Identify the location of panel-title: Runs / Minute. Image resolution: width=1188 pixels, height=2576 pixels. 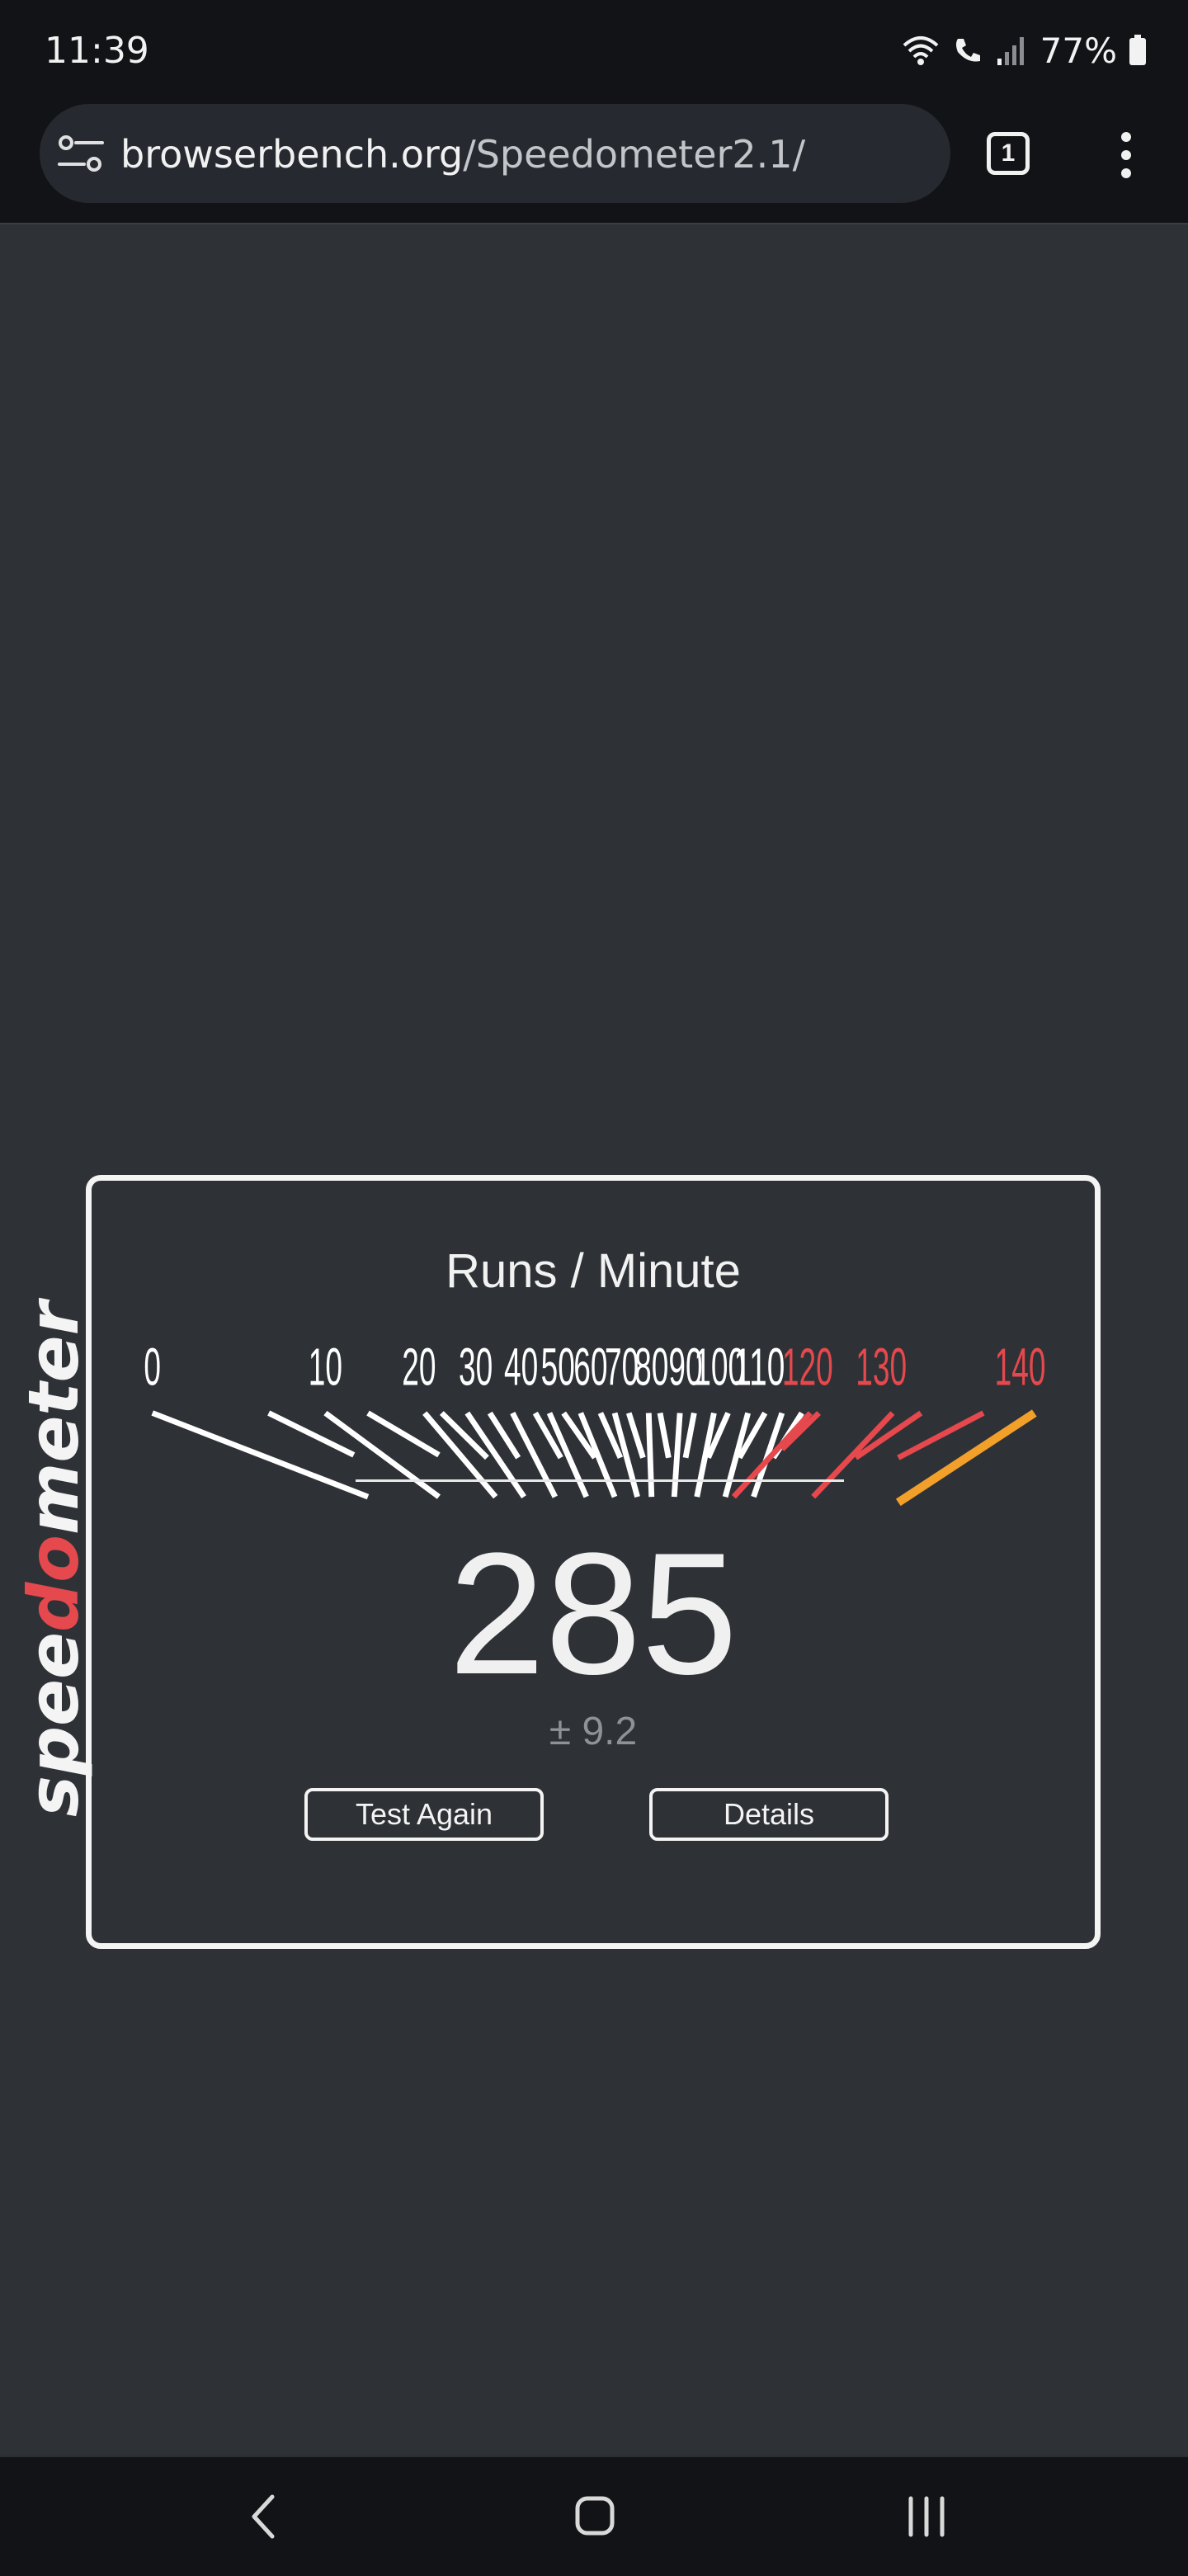
(593, 1271).